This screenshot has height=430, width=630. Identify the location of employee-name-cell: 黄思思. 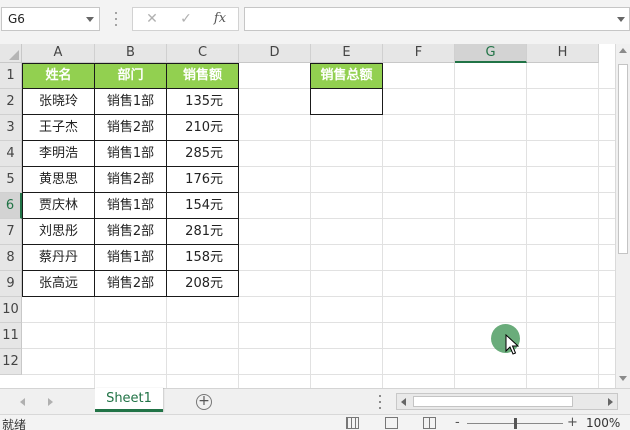
(58, 179).